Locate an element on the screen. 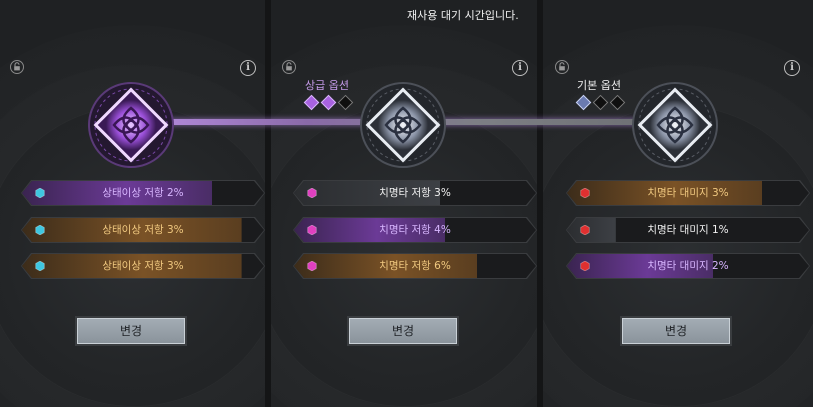 The image size is (813, 407). option-row: 치명타 대미지 1% is located at coordinates (688, 230).